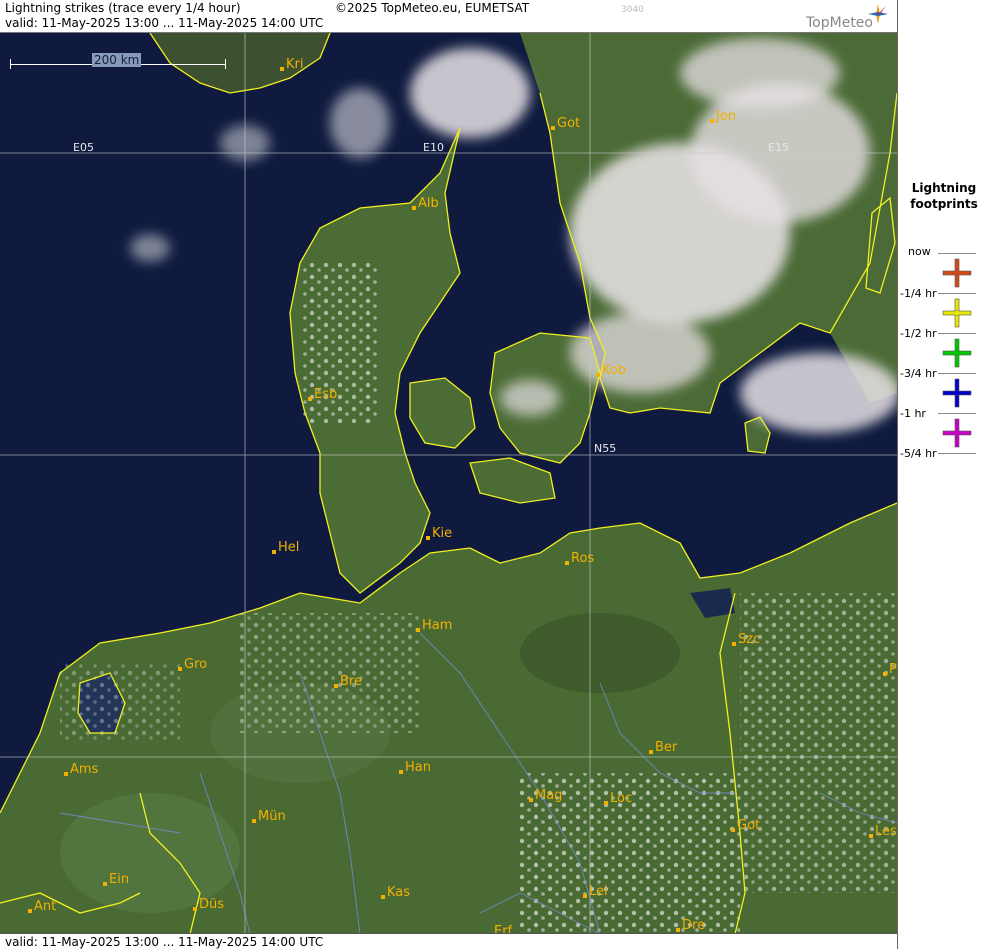  Describe the element at coordinates (117, 60) in the screenshot. I see `scale-bar-label: 200 km` at that location.